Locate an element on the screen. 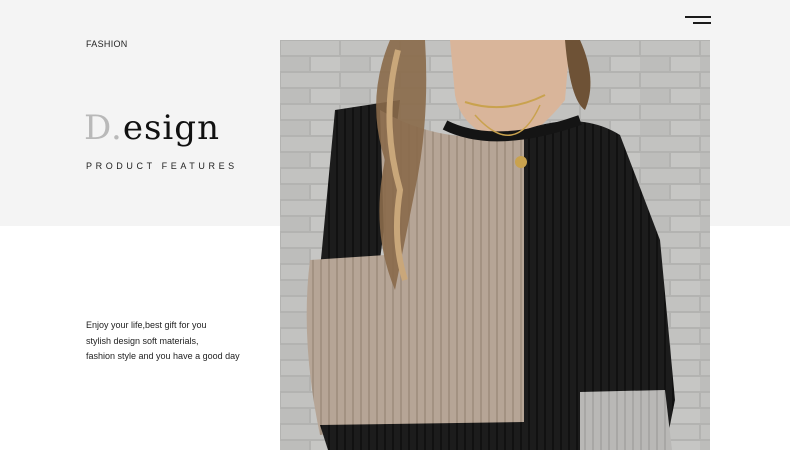 This screenshot has height=469, width=790. section-eyebrow: FASHION is located at coordinates (107, 44).